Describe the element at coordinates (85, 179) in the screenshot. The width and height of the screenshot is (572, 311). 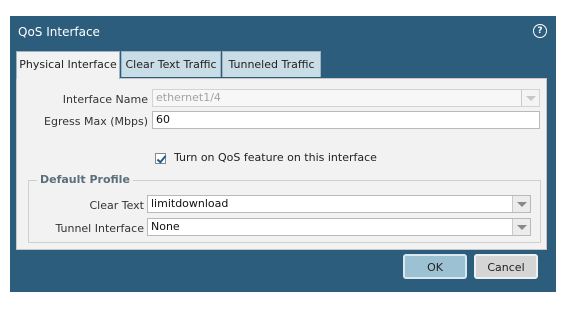
I see `default-profile-legend: Default Profile` at that location.